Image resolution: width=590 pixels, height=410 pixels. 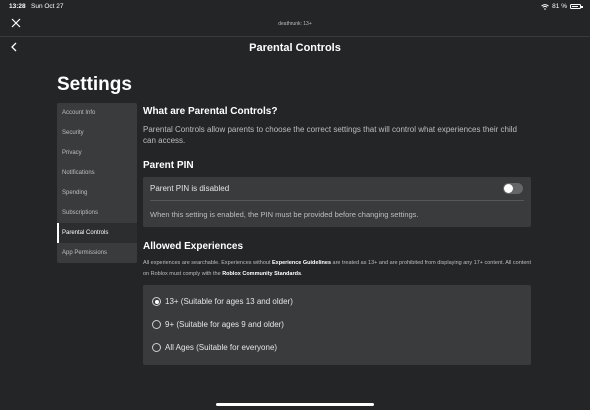 I want to click on pin-toggle, so click(x=513, y=188).